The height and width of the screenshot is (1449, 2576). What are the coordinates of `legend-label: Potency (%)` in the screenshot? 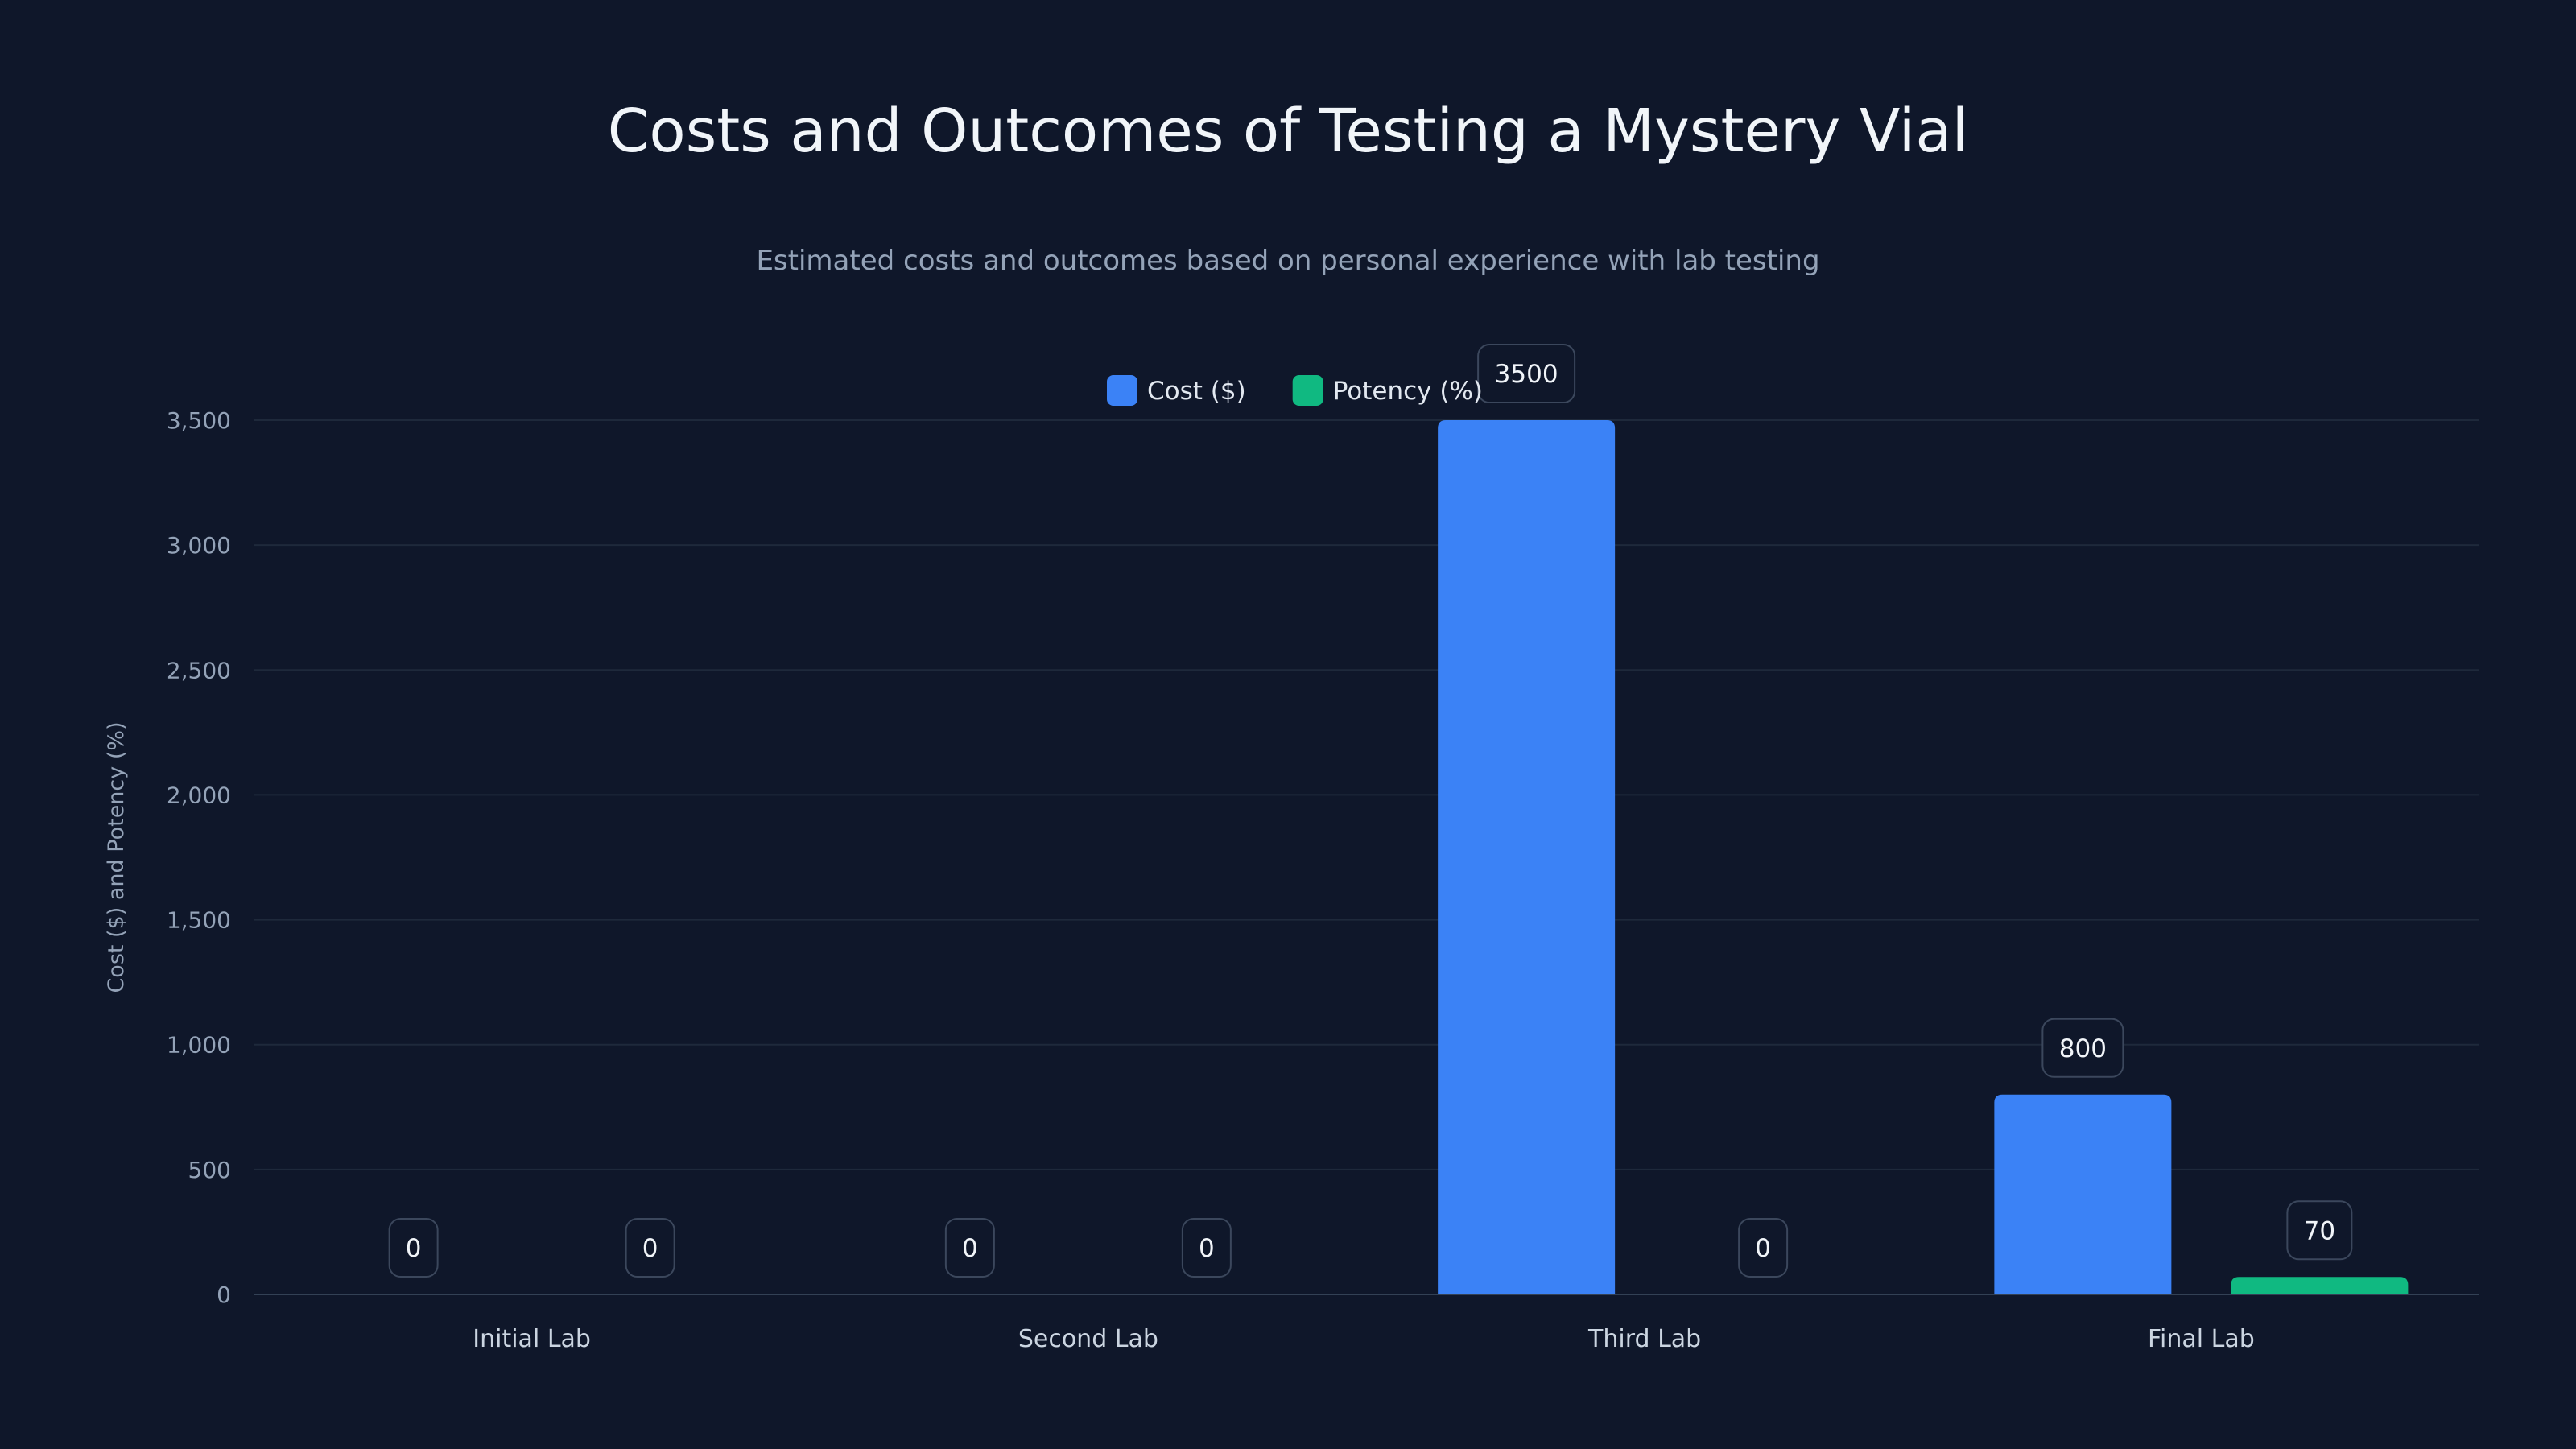 It's located at (1408, 391).